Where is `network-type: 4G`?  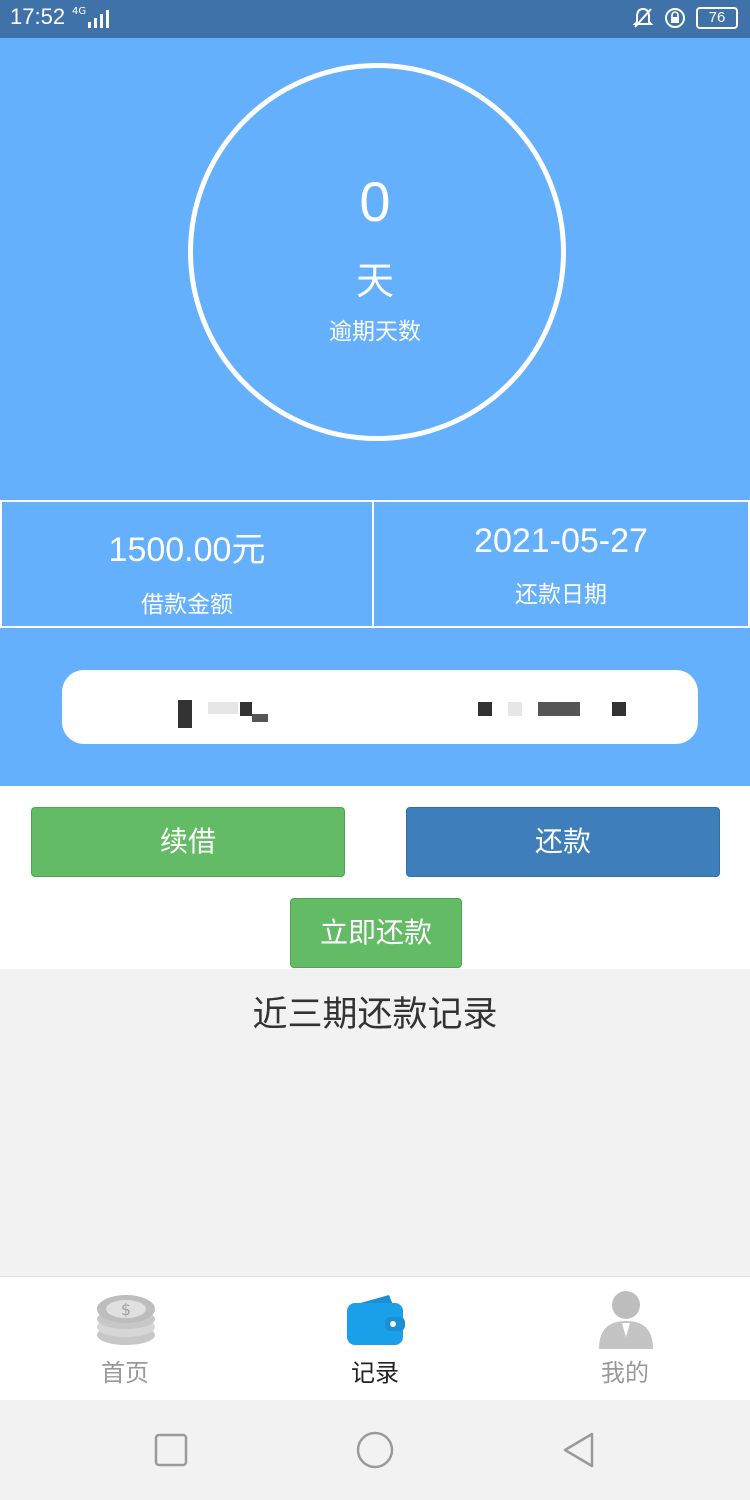
network-type: 4G is located at coordinates (79, 11).